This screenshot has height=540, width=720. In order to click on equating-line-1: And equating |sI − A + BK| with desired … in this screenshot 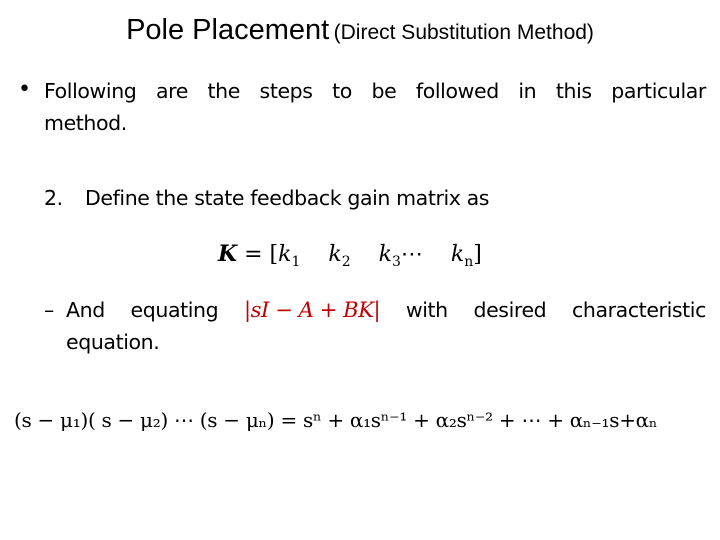, I will do `click(386, 310)`.